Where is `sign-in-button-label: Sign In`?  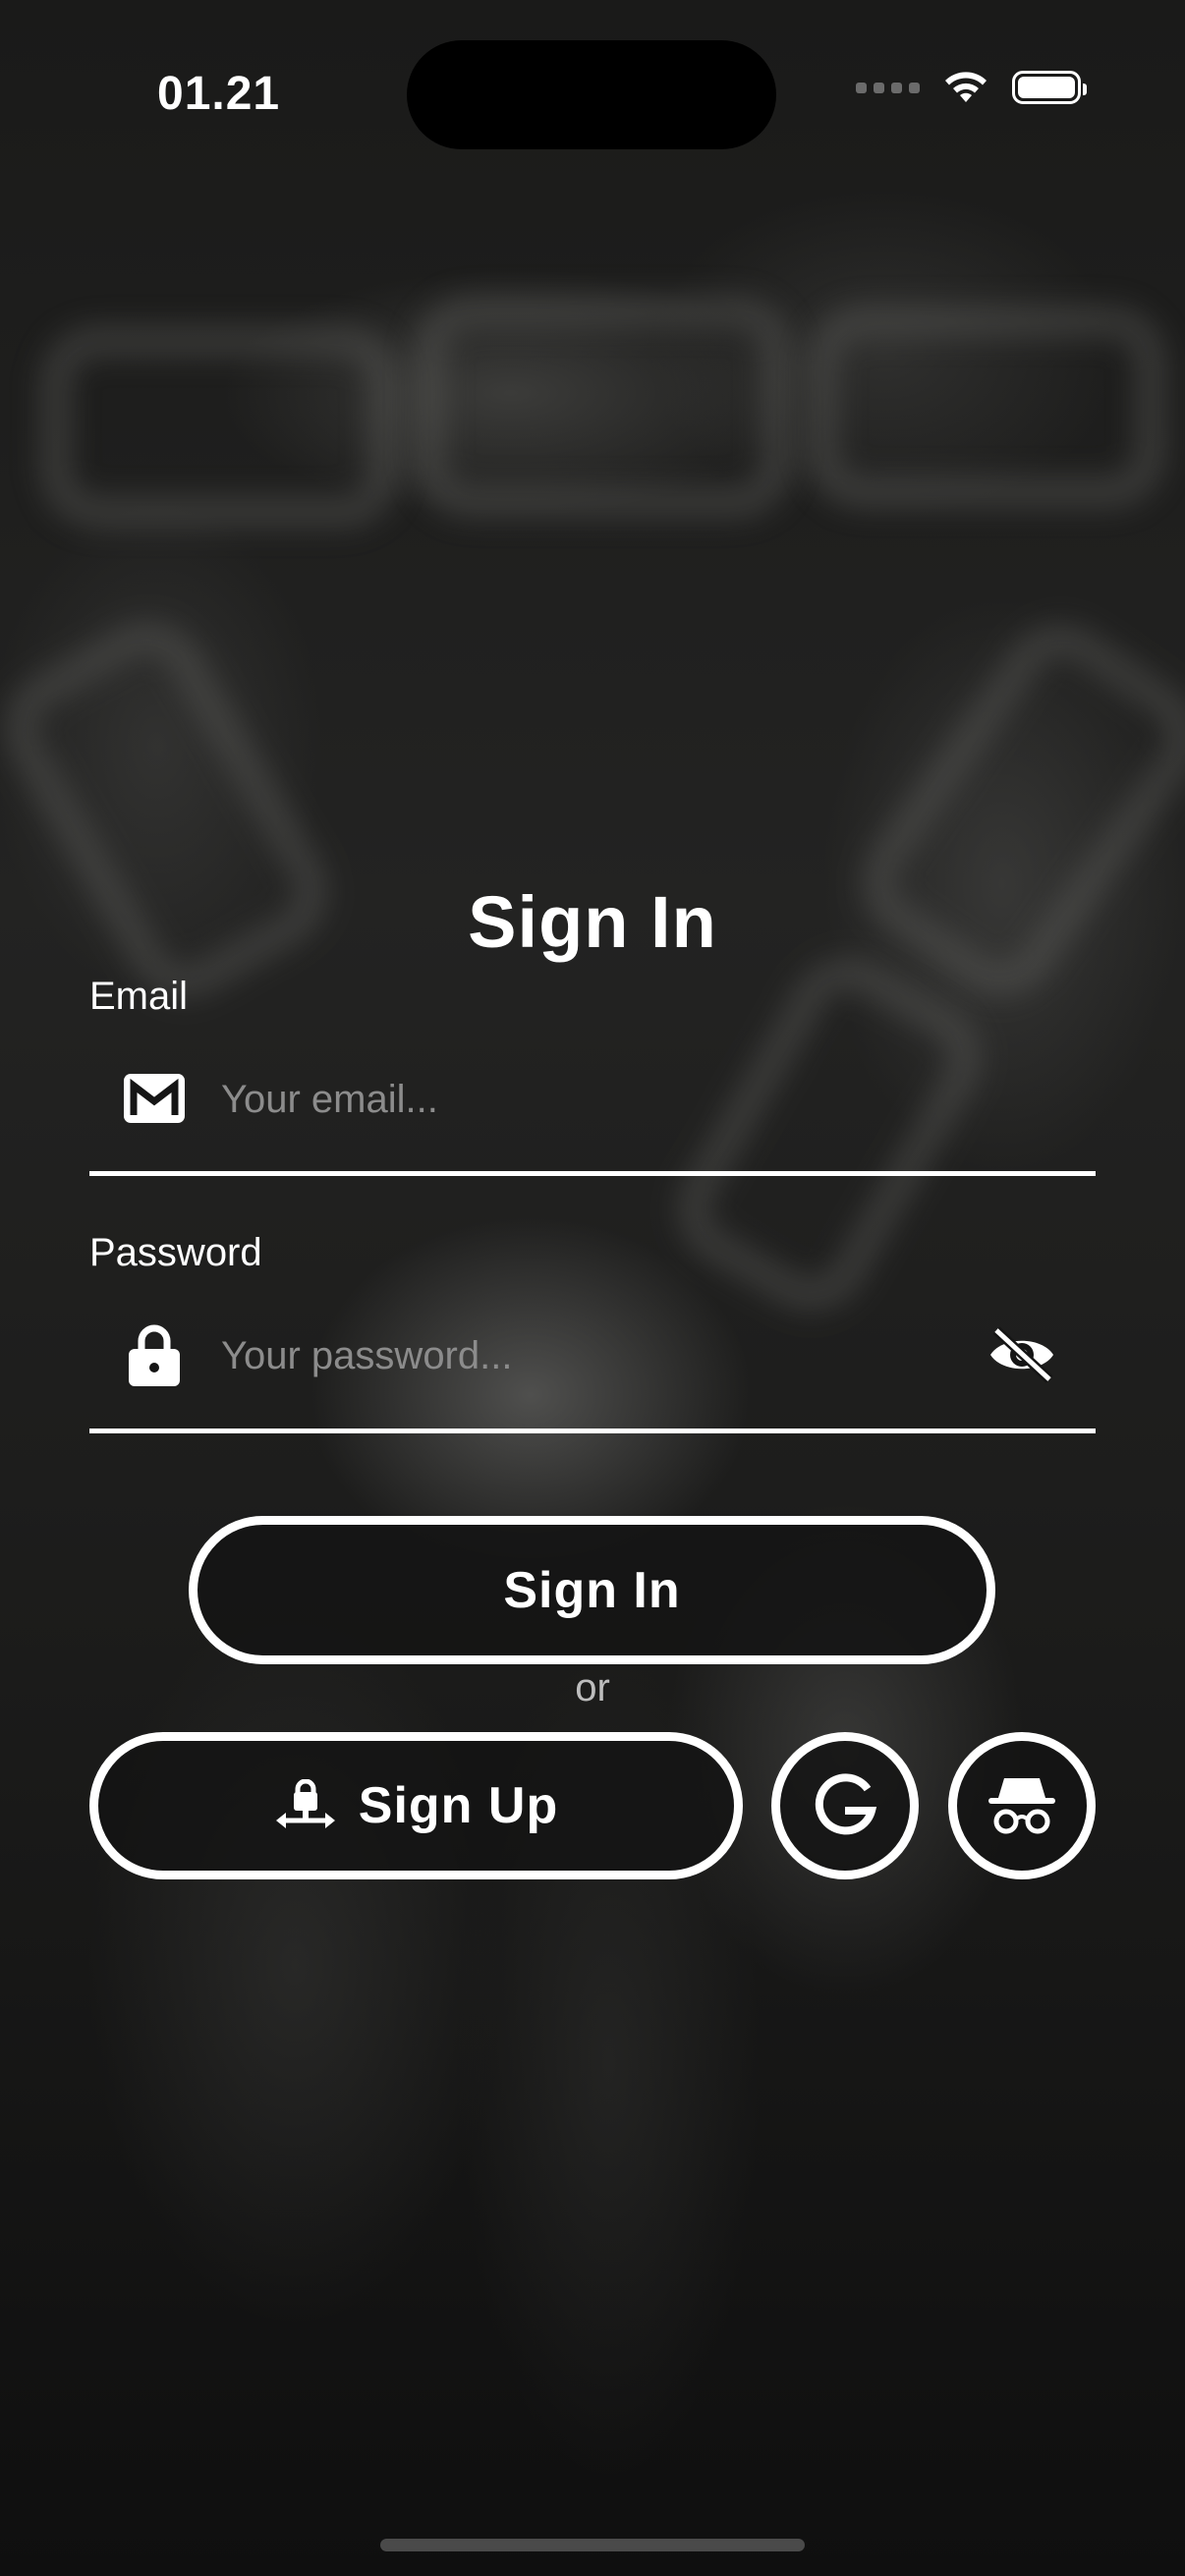
sign-in-button-label: Sign In is located at coordinates (592, 1590).